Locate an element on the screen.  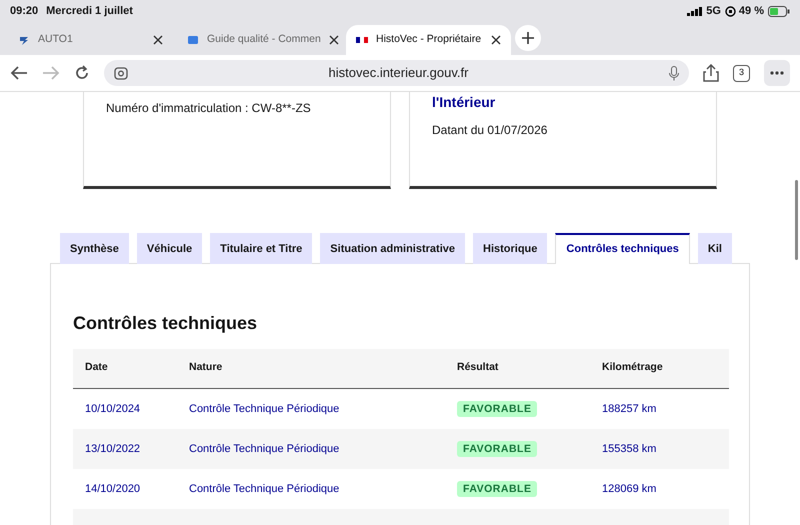
status-date: Mercredi 1 juillet is located at coordinates (89, 11).